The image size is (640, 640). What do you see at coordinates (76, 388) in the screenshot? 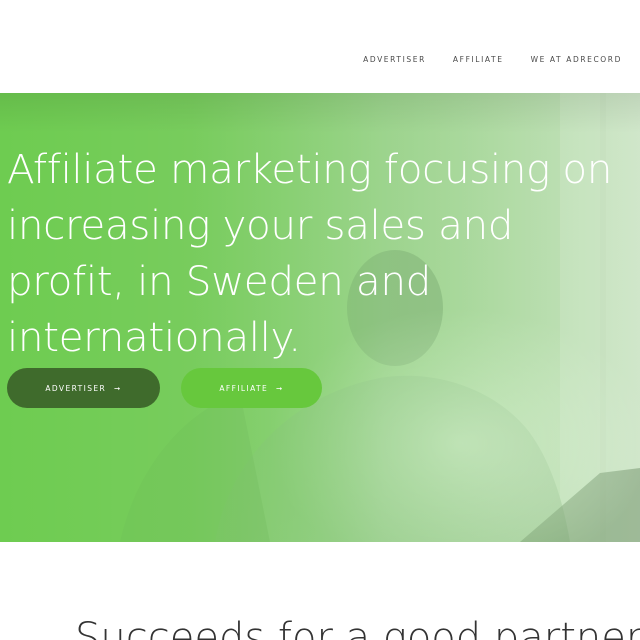
I see `advertiser-button-label: ADVERTISER` at bounding box center [76, 388].